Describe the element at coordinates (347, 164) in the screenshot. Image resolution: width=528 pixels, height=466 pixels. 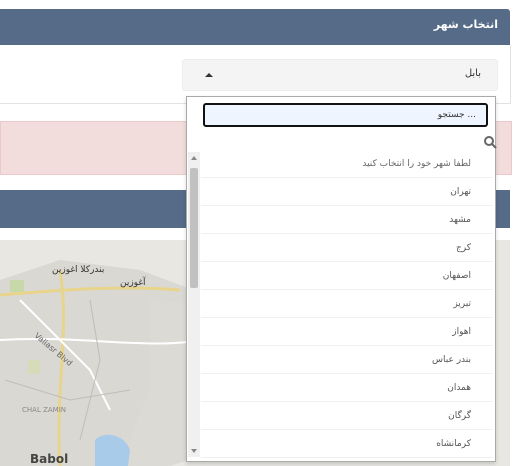
I see `list-item: لطفا شهر خود را انتخاب کنید` at that location.